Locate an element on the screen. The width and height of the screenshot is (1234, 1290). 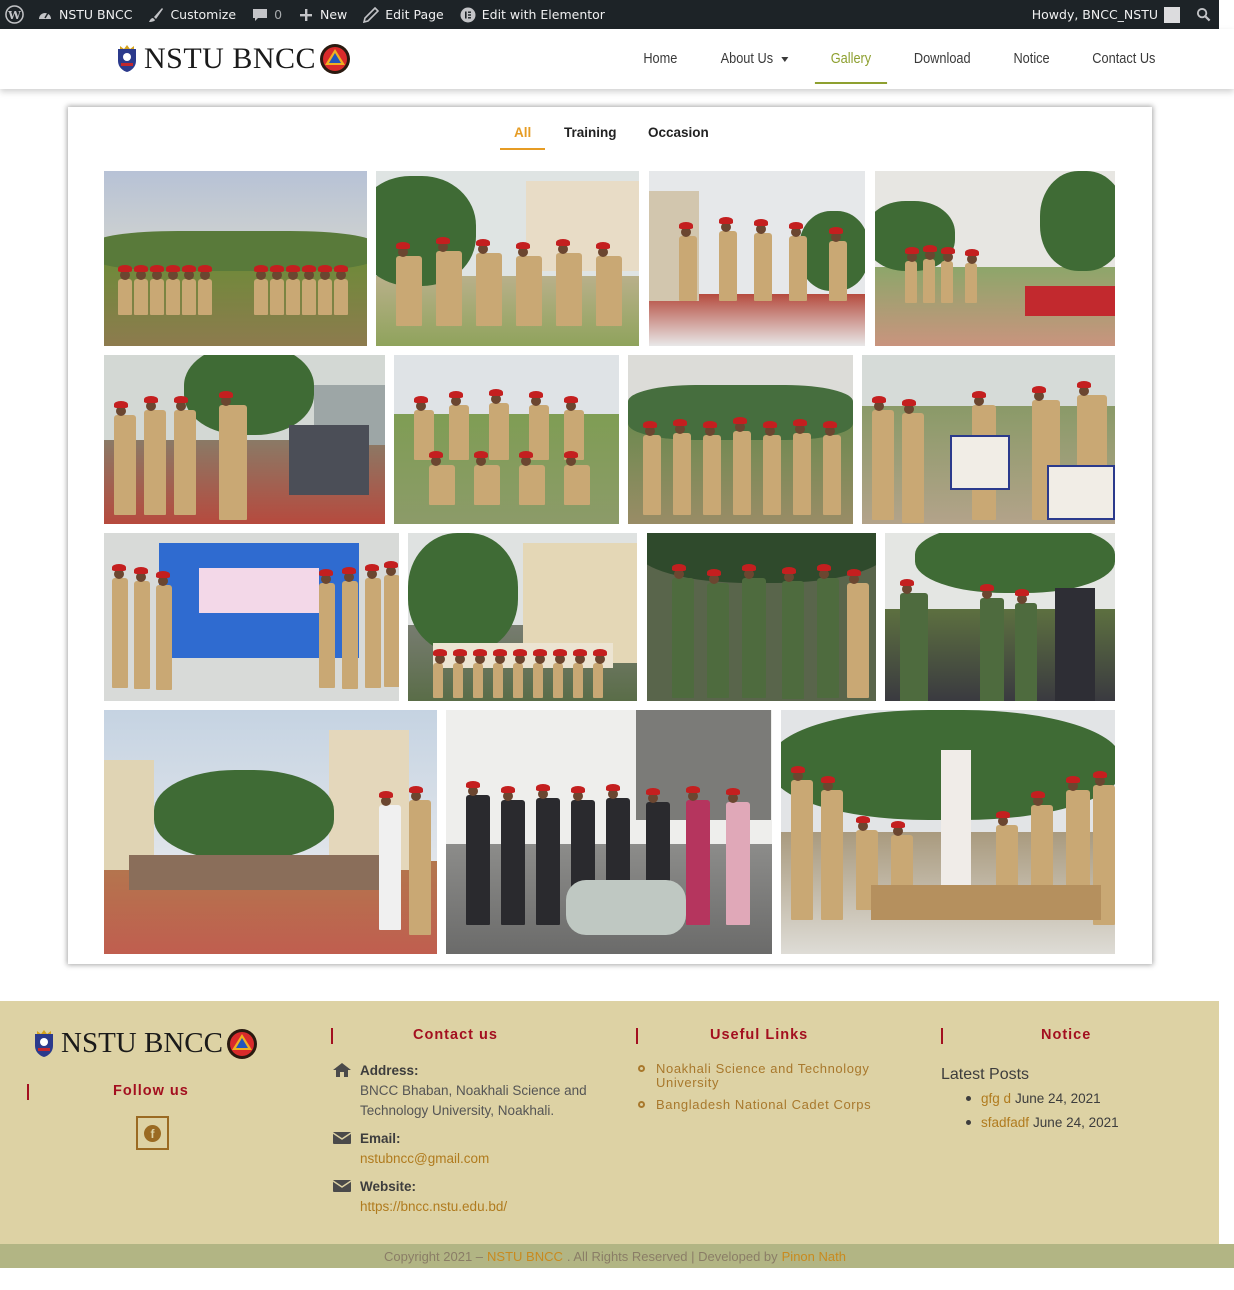
admin-search-button is located at coordinates (1203, 14).